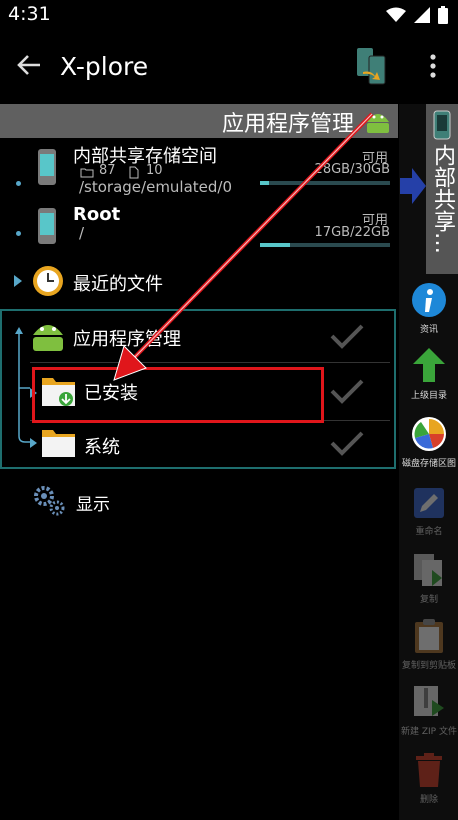 The height and width of the screenshot is (820, 458). Describe the element at coordinates (428, 600) in the screenshot. I see `copy-label: 复制` at that location.